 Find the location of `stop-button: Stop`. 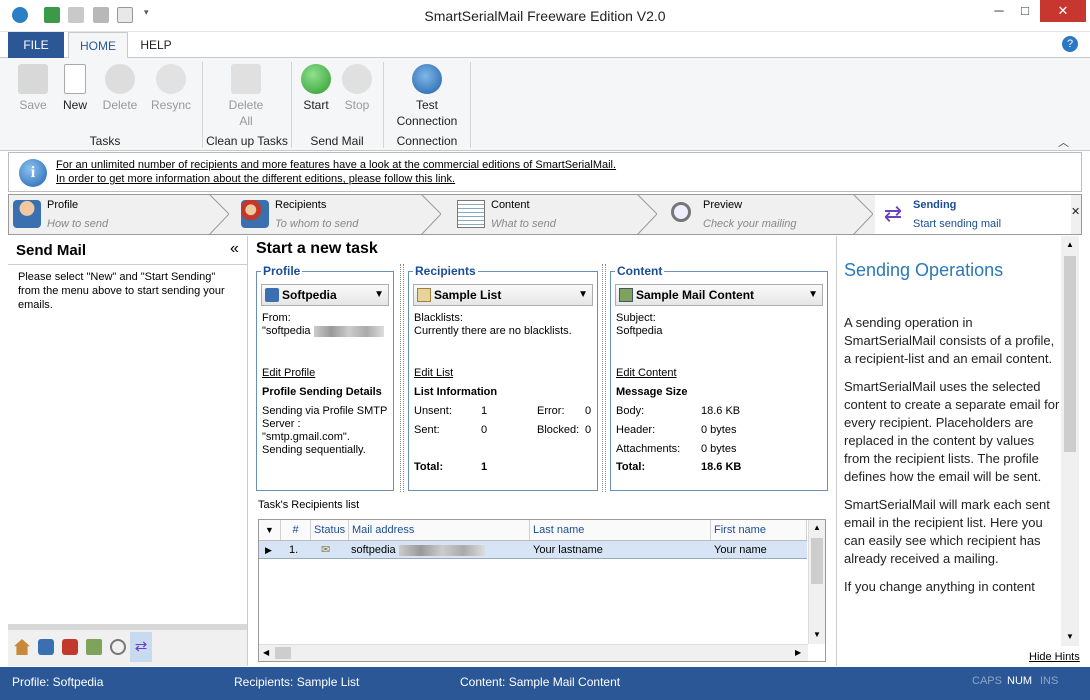

stop-button: Stop is located at coordinates (357, 88).